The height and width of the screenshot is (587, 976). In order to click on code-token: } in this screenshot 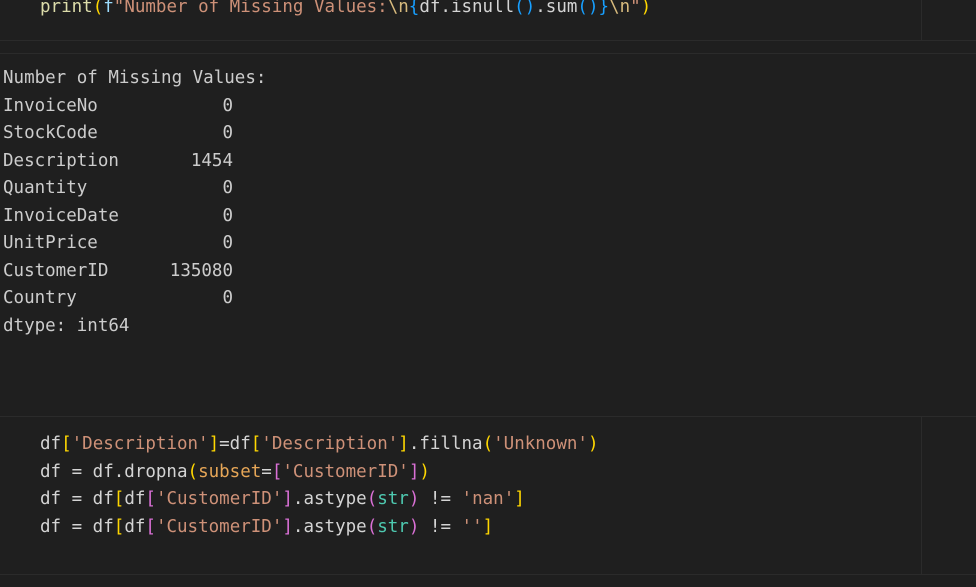, I will do `click(604, 8)`.